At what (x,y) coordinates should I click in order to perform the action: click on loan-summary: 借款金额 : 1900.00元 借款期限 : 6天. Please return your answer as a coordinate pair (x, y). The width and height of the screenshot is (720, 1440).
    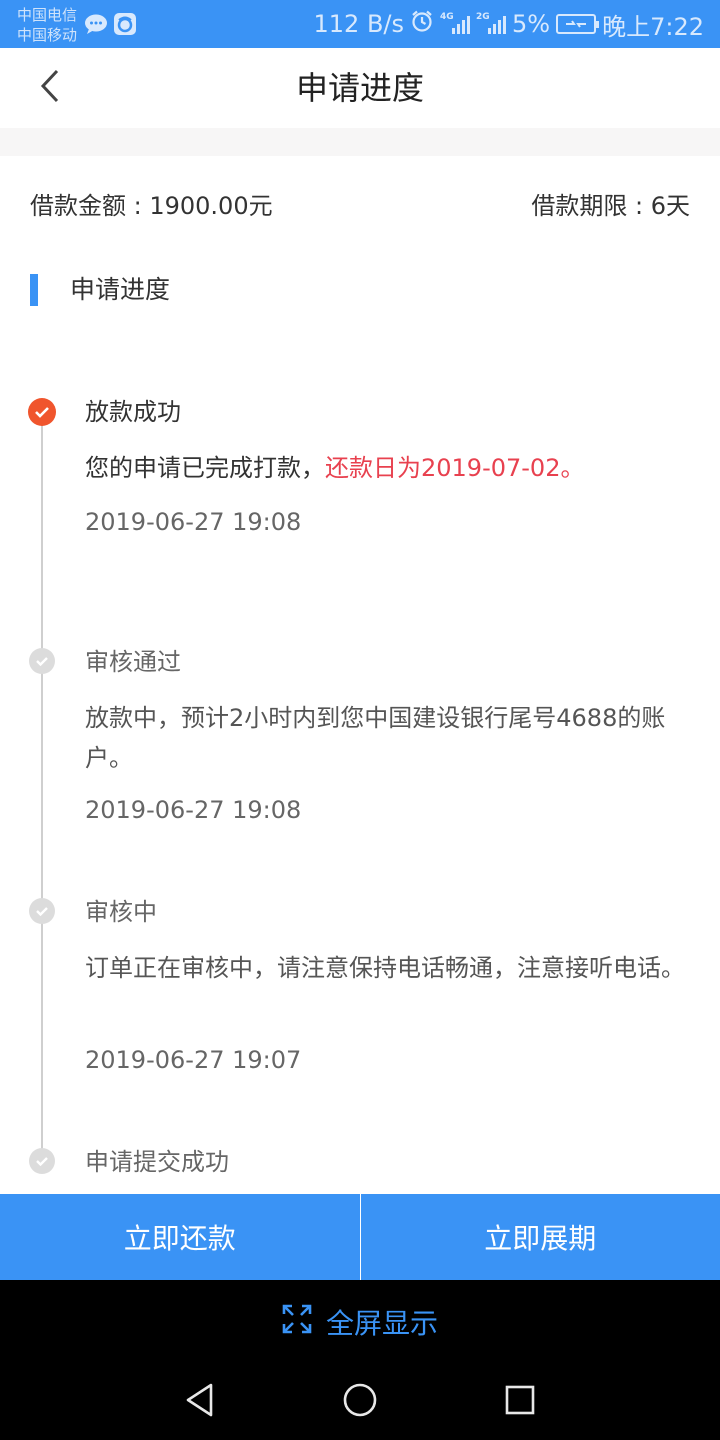
    Looking at the image, I should click on (360, 202).